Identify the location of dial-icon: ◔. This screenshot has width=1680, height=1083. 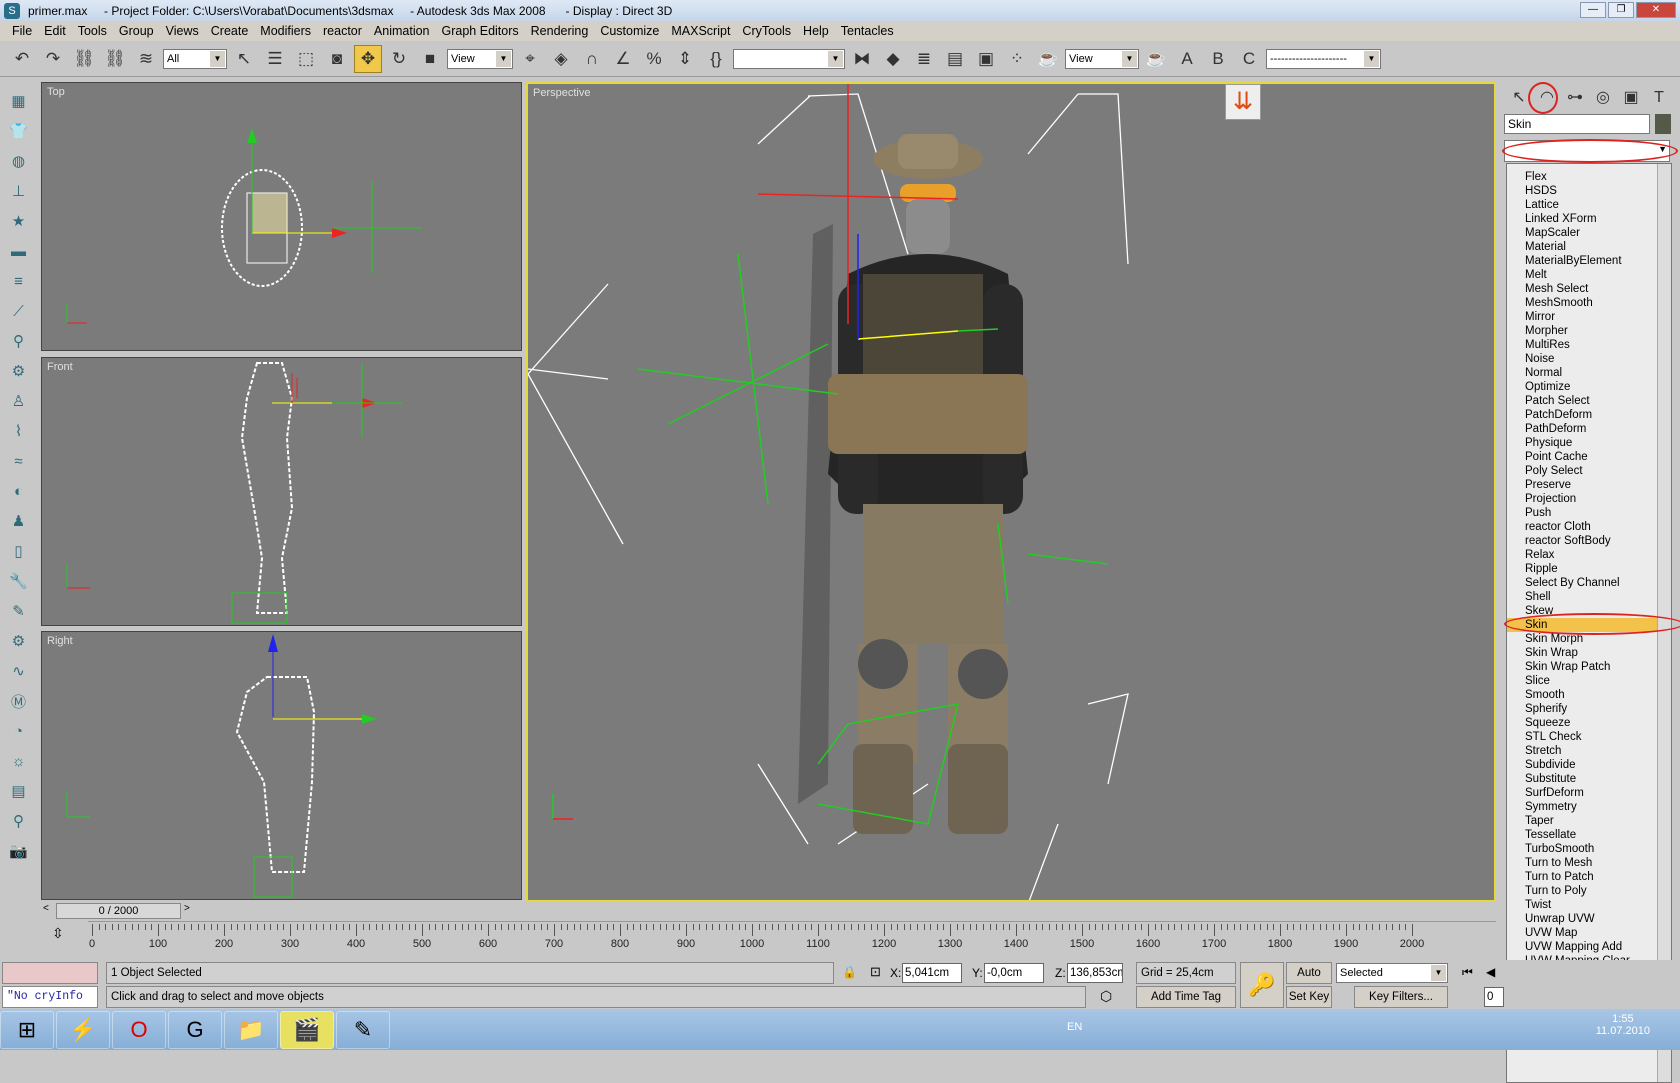
(19, 731).